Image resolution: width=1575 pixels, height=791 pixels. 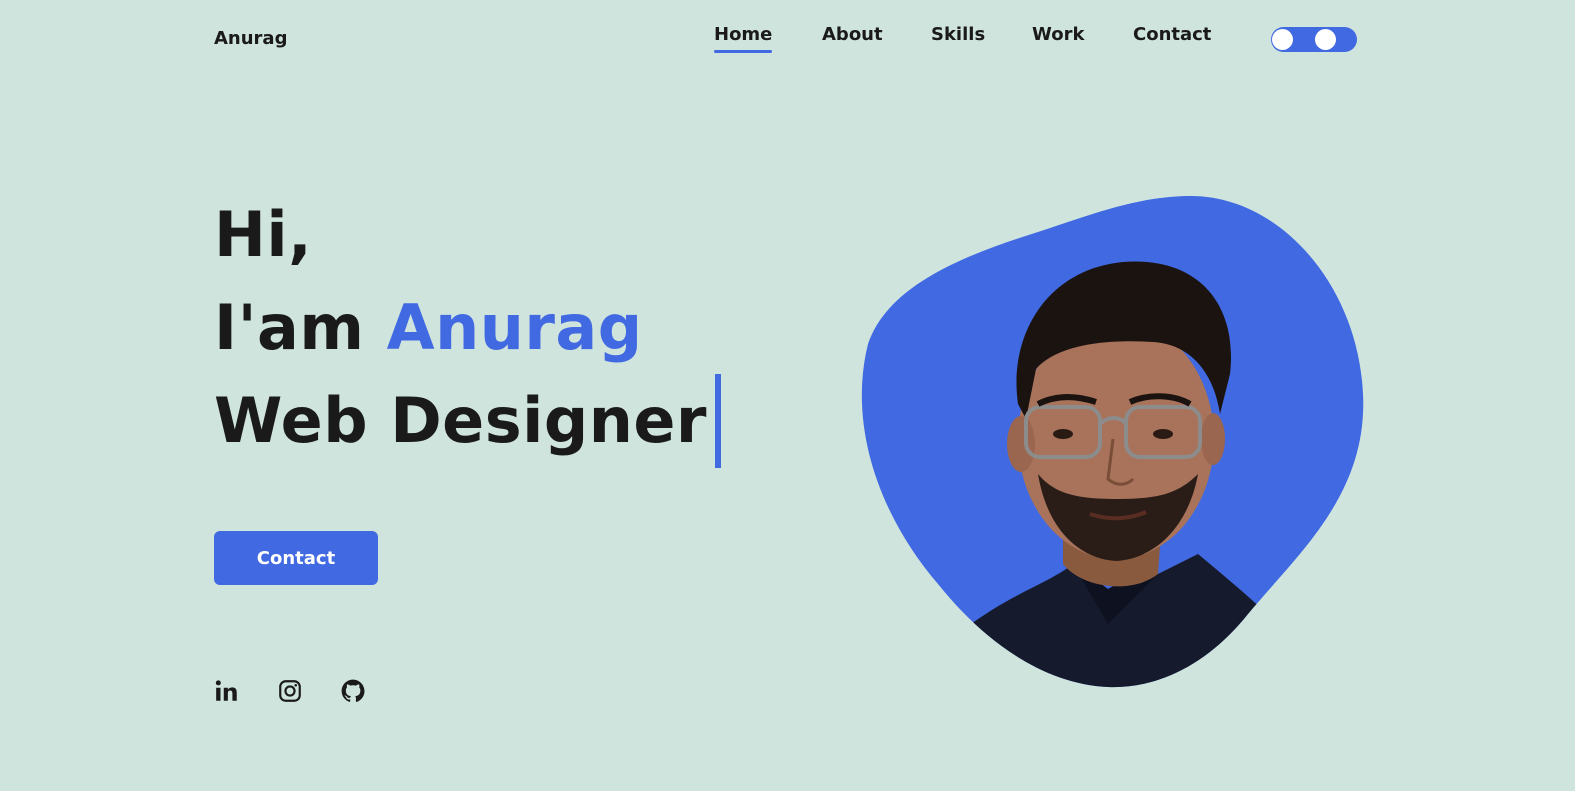 What do you see at coordinates (743, 38) in the screenshot?
I see `nav-home: Home` at bounding box center [743, 38].